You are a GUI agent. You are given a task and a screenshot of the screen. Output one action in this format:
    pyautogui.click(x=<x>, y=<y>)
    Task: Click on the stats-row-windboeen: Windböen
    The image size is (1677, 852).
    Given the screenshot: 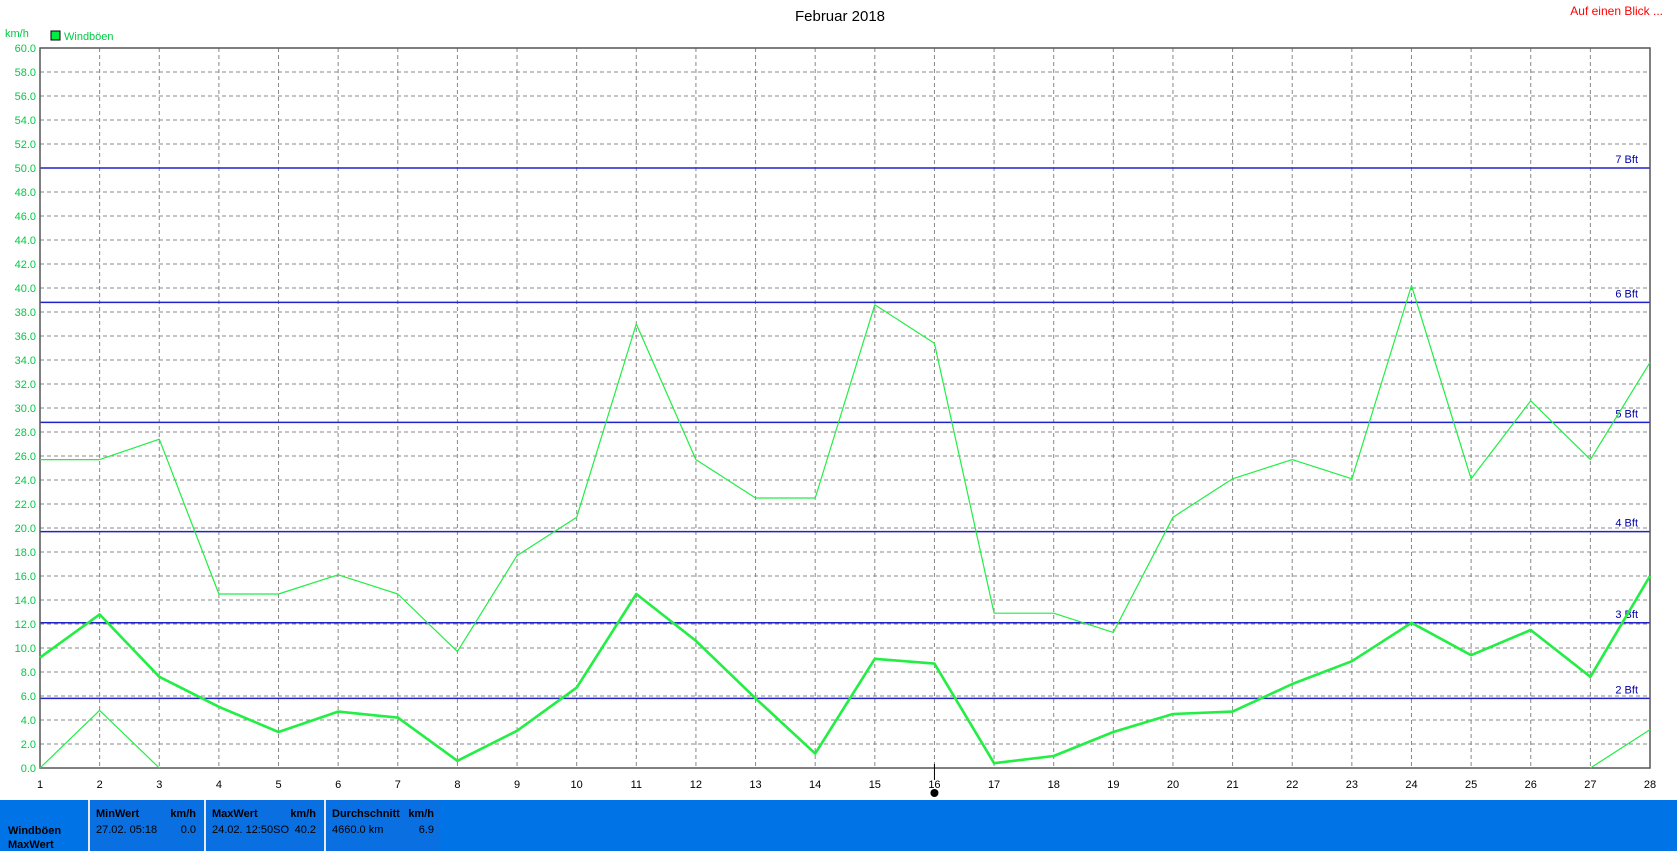 What is the action you would take?
    pyautogui.click(x=35, y=831)
    